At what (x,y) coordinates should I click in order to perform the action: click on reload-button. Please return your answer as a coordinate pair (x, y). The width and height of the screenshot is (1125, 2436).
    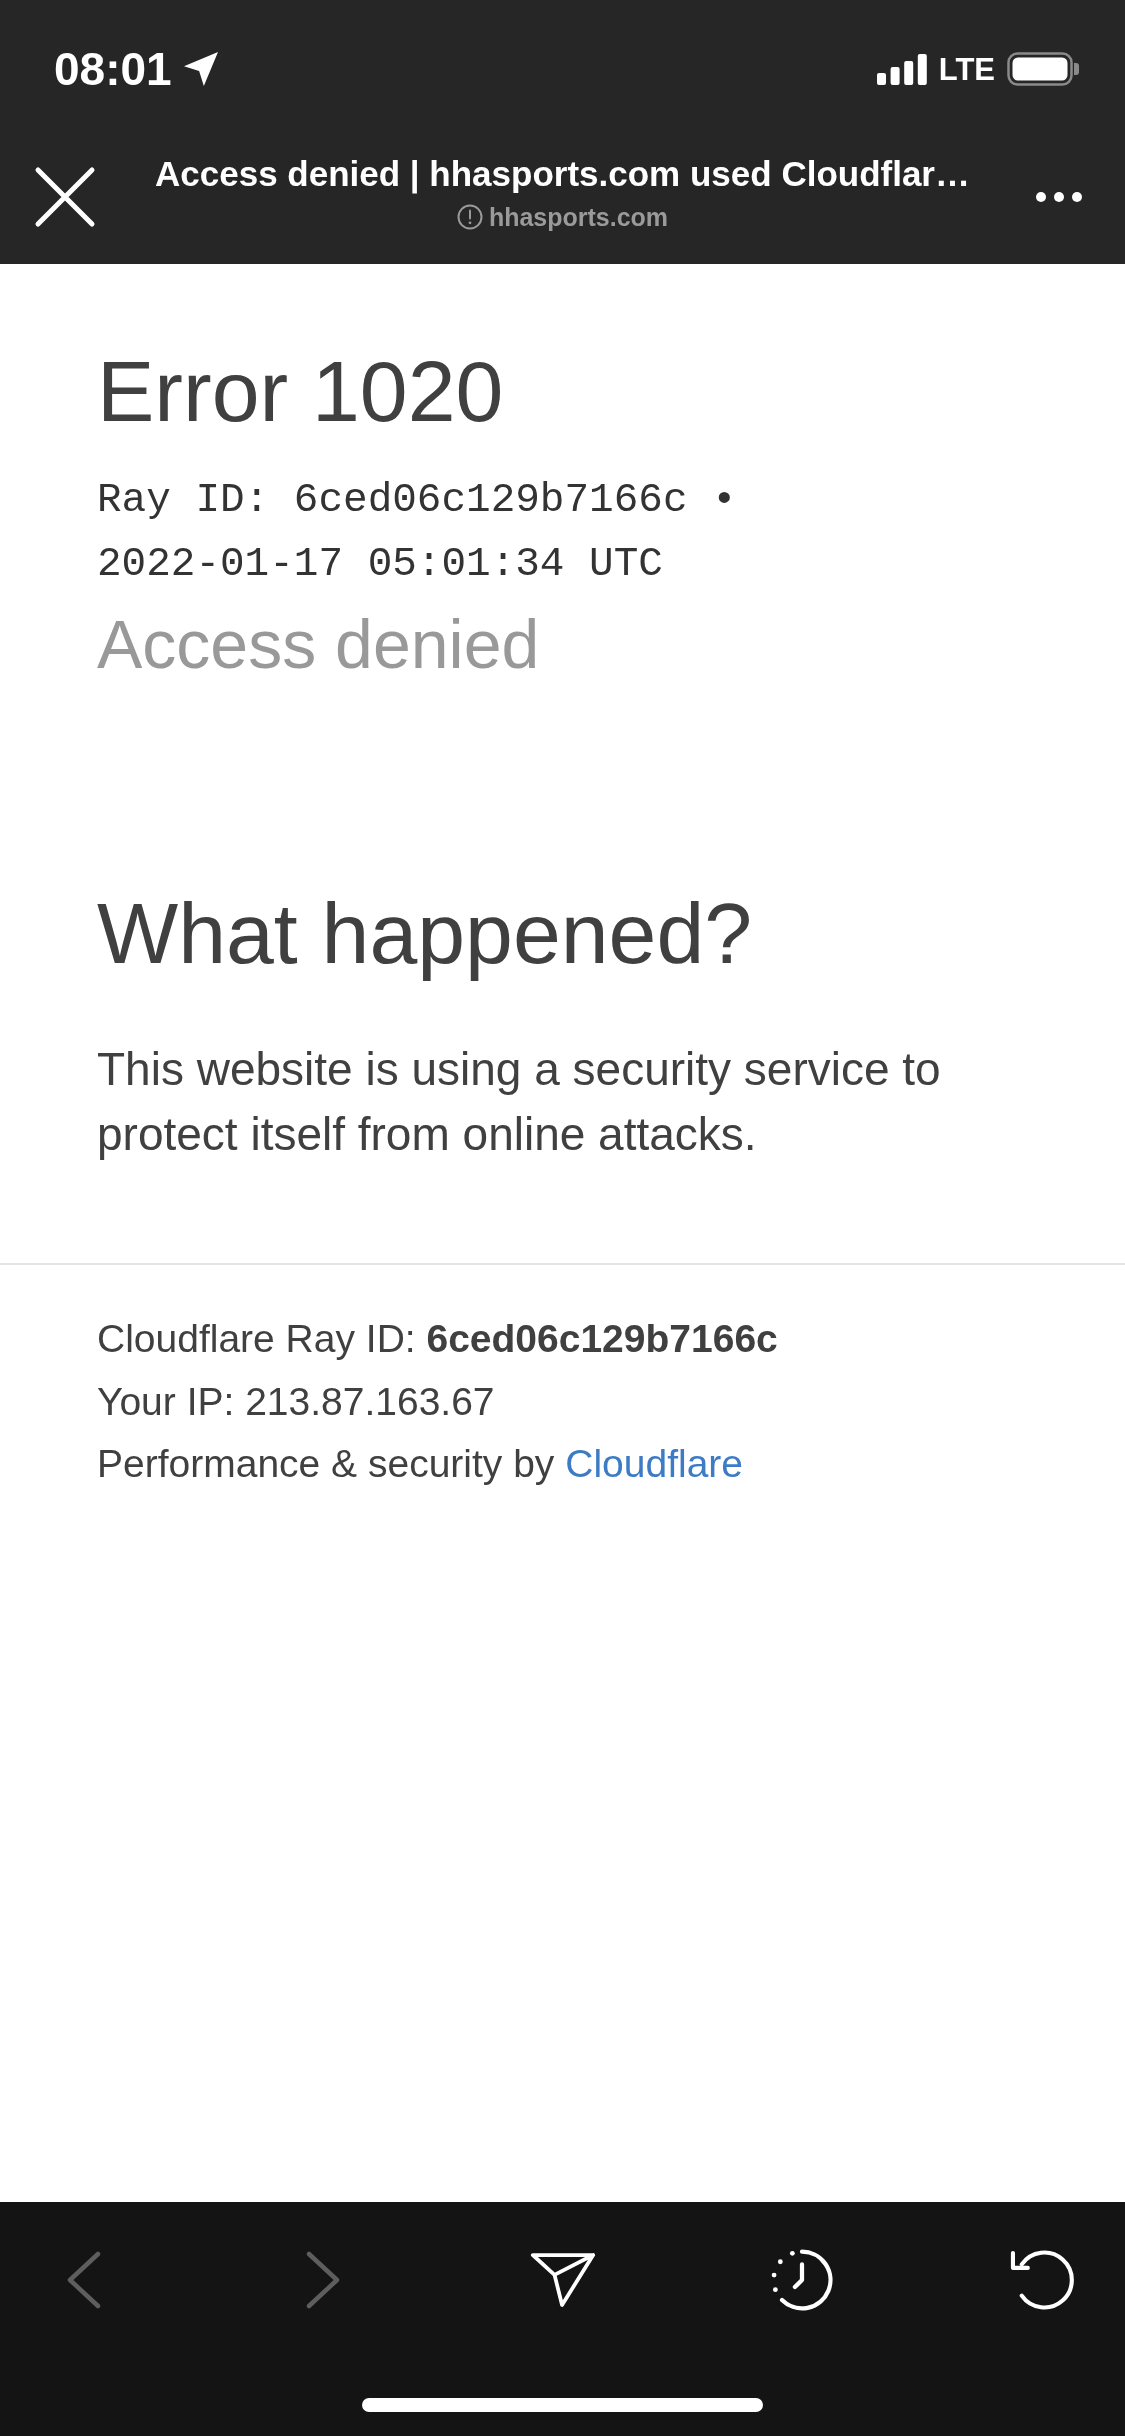
    Looking at the image, I should click on (1041, 2280).